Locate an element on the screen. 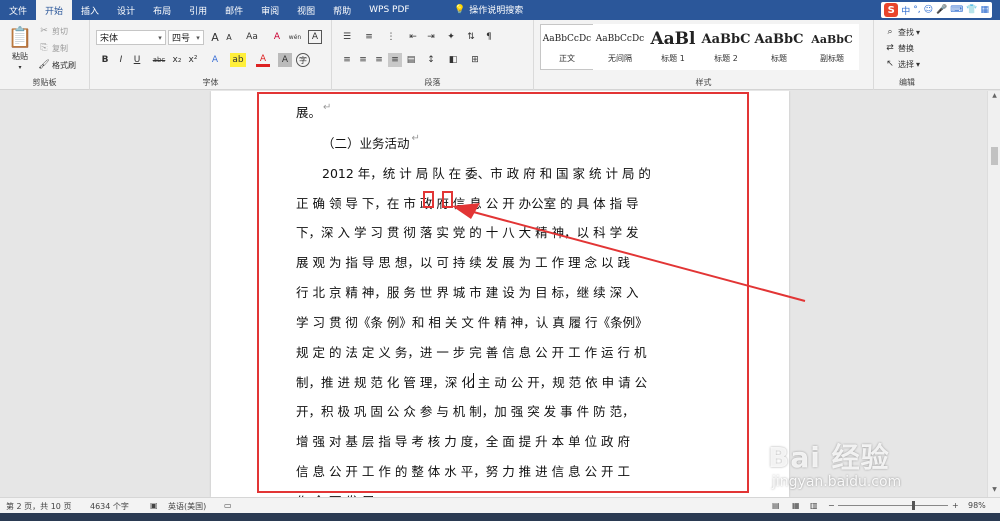  multilevel-list-icon: ⋮ is located at coordinates (391, 37).